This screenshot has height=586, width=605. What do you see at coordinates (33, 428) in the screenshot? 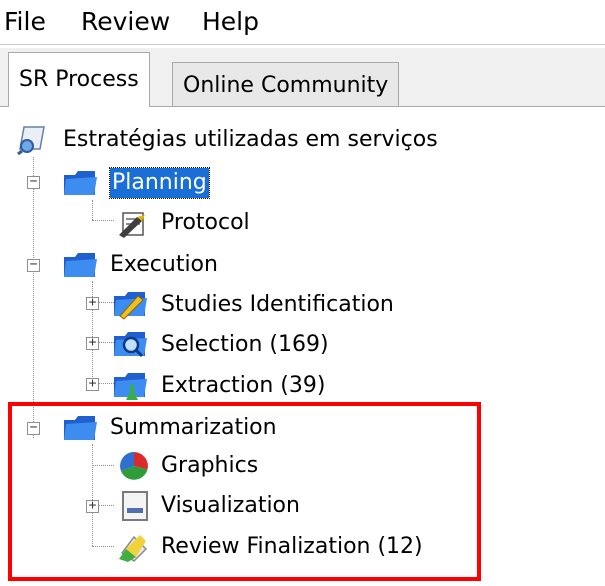
I see `summarization-expander: −` at bounding box center [33, 428].